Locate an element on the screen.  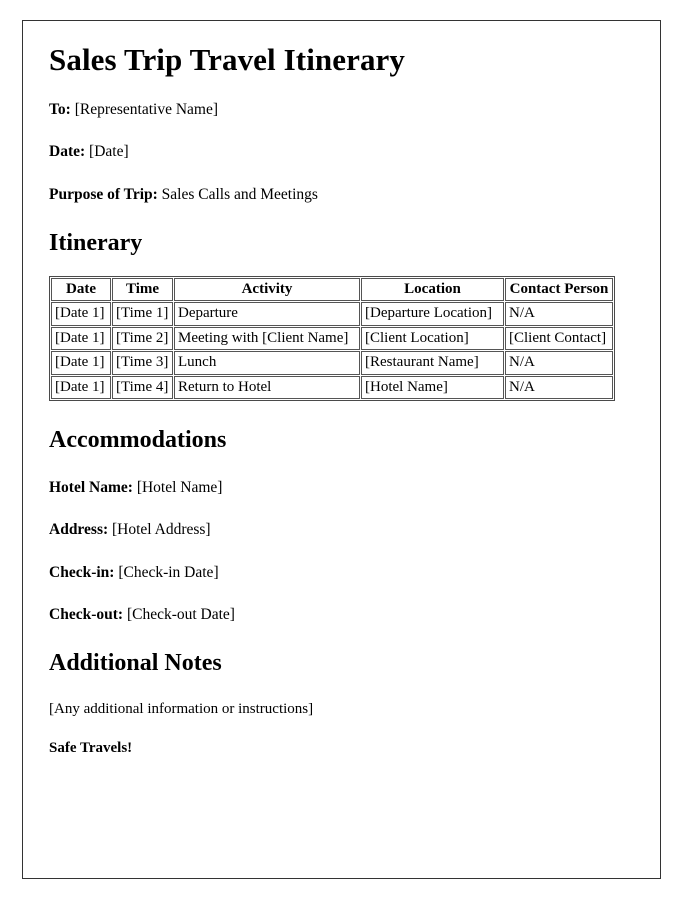
cell-activity: Lunch is located at coordinates (267, 363).